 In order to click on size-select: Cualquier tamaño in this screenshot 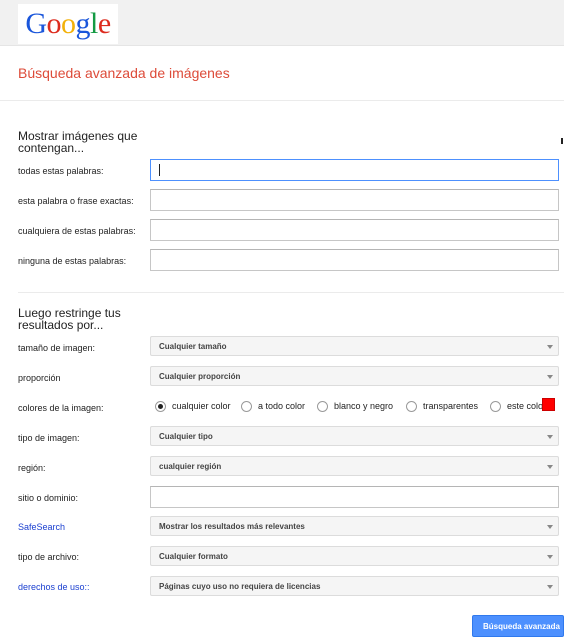, I will do `click(354, 346)`.